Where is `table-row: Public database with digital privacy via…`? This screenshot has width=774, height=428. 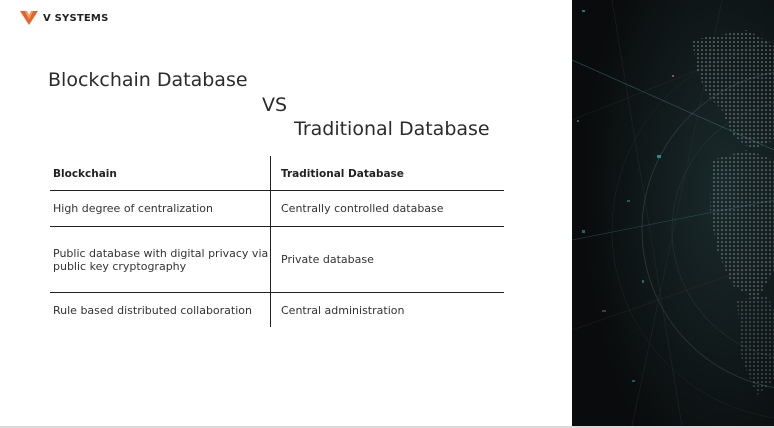 table-row: Public database with digital privacy via… is located at coordinates (277, 260).